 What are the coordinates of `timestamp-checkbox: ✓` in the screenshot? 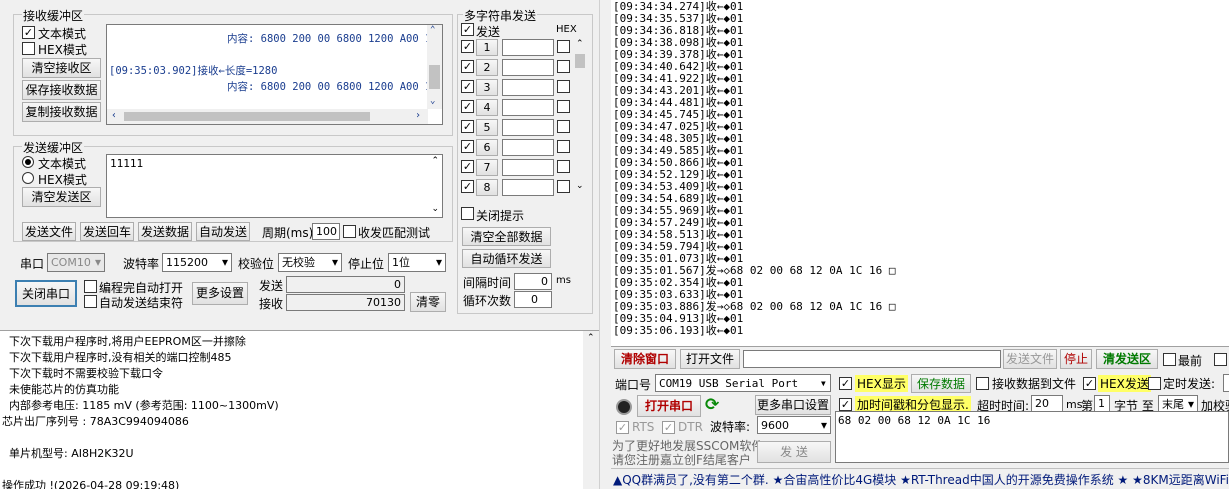 It's located at (845, 404).